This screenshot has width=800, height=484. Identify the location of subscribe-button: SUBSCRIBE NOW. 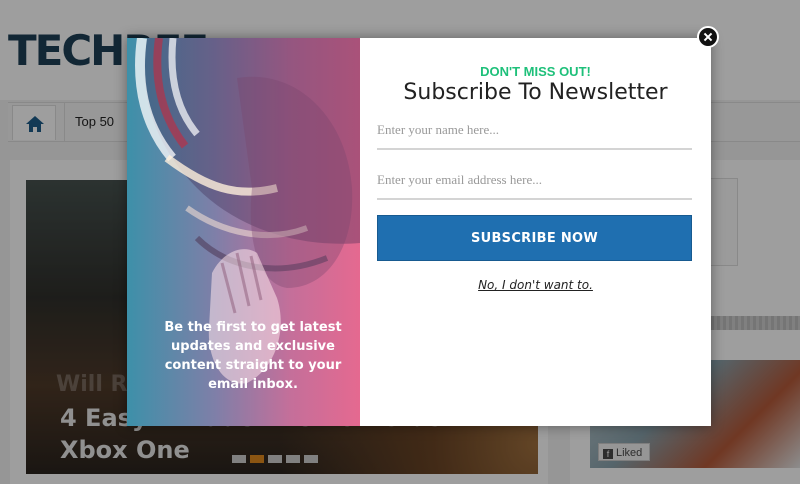
(534, 238).